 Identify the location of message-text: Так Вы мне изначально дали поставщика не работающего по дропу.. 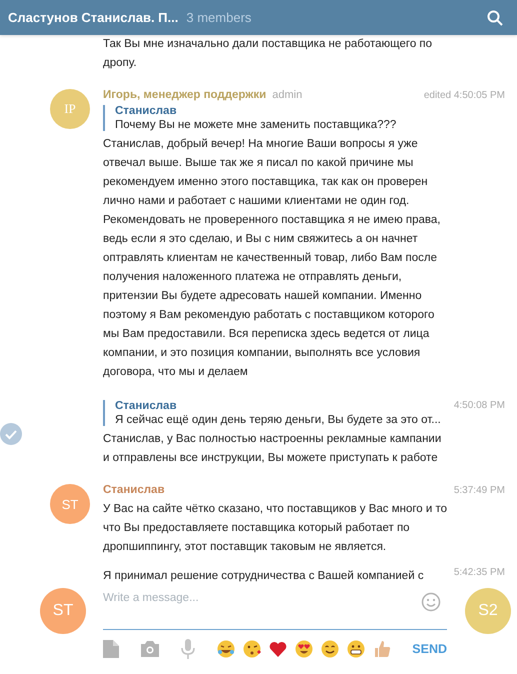
(268, 54).